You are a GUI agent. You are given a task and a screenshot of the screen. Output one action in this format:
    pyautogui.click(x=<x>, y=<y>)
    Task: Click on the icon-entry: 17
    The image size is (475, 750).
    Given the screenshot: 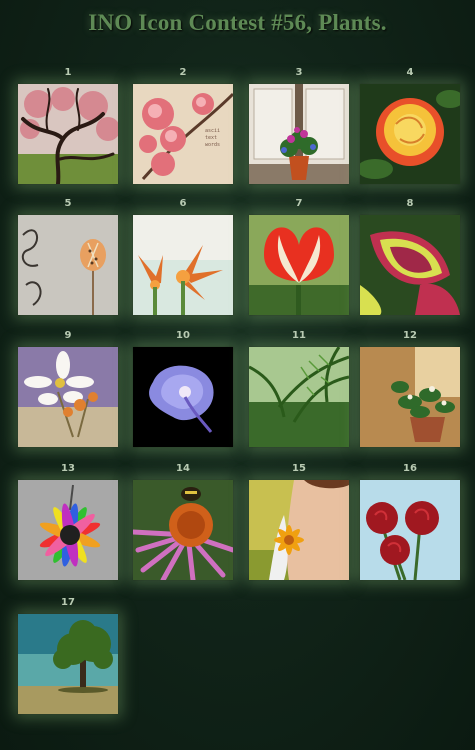 What is the action you would take?
    pyautogui.click(x=68, y=655)
    